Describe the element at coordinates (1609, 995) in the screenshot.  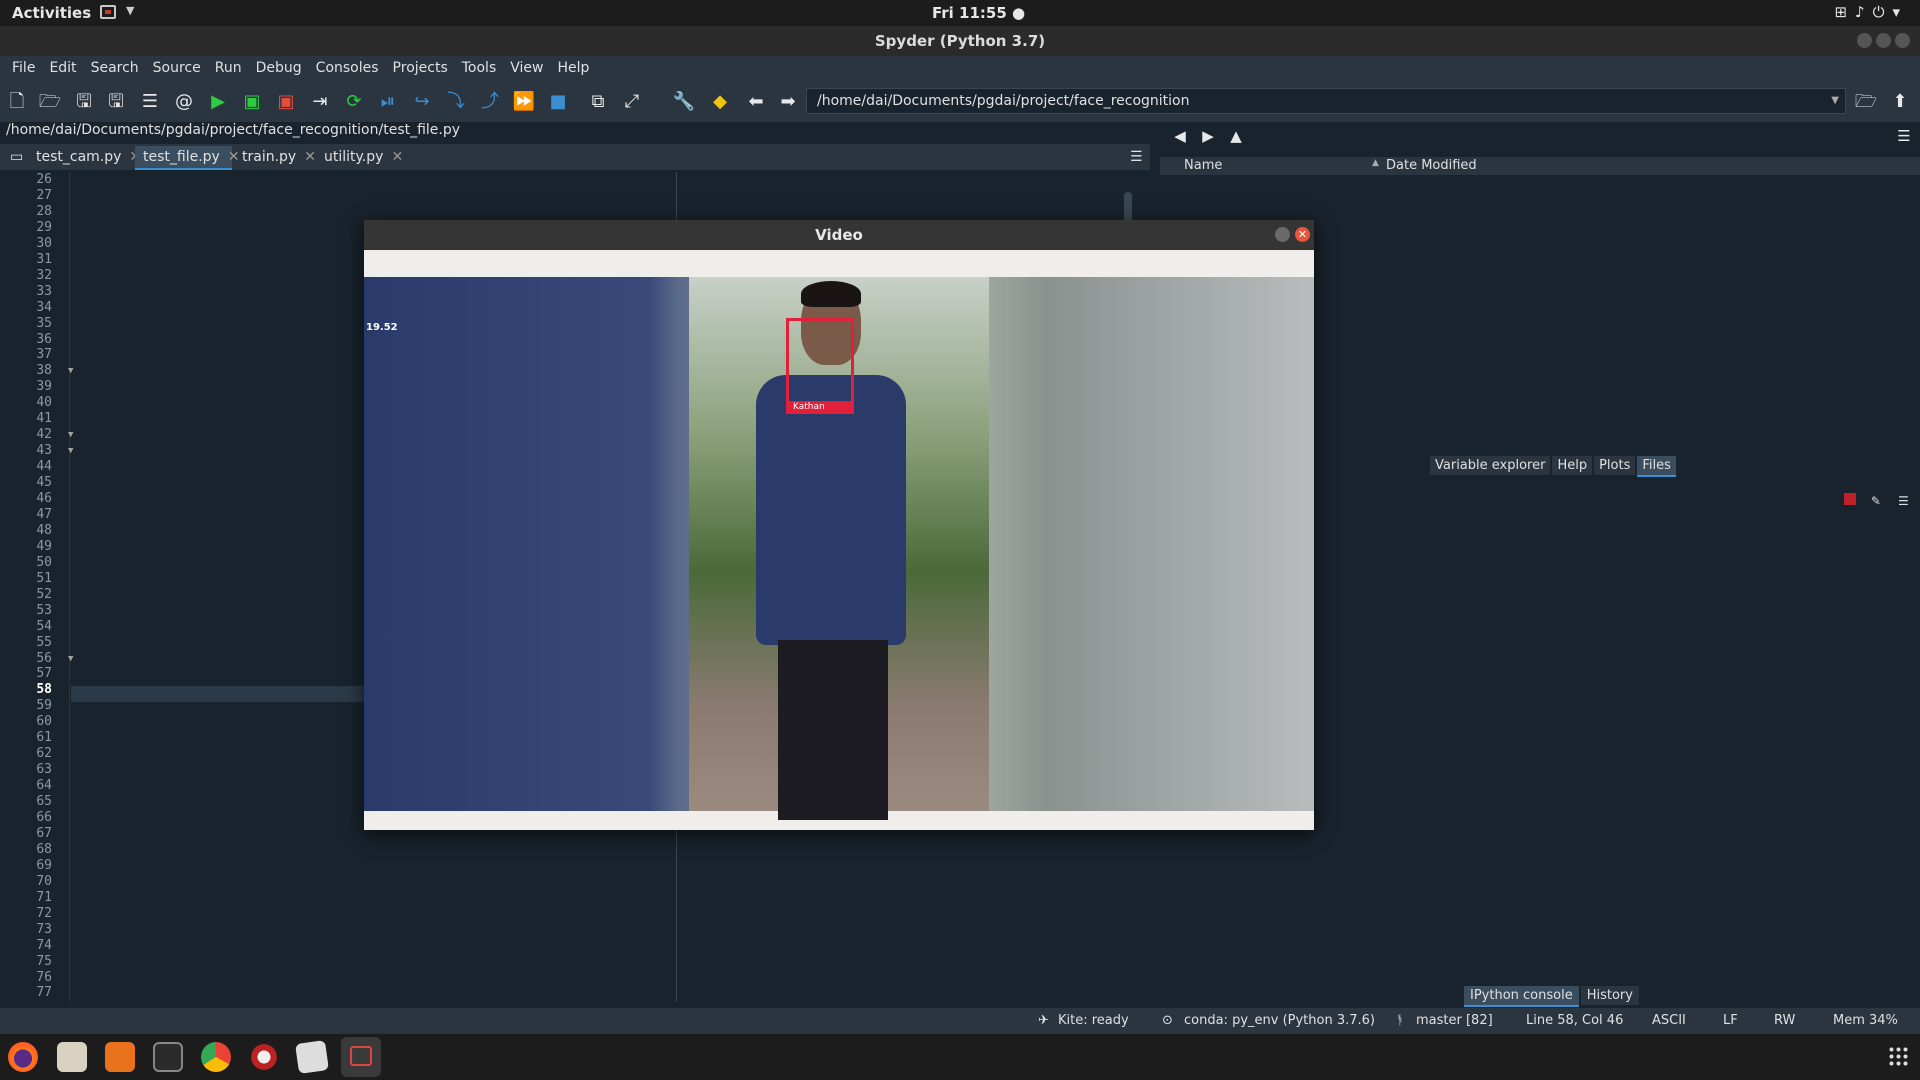
I see `tab-history: History` at that location.